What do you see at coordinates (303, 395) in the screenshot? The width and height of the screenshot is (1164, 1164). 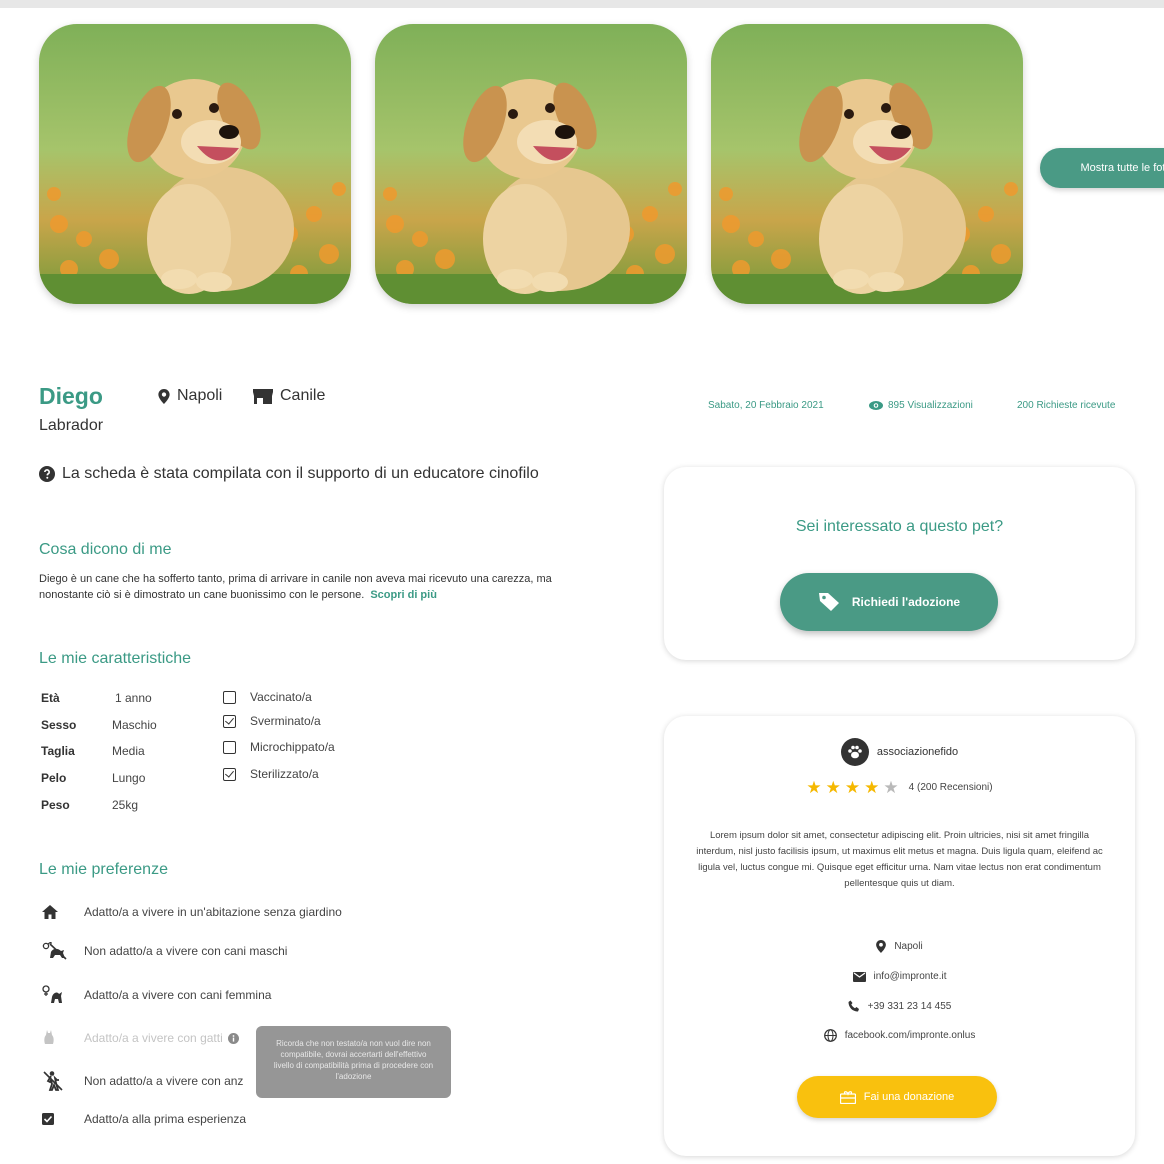 I see `pet-place-label: Canile` at bounding box center [303, 395].